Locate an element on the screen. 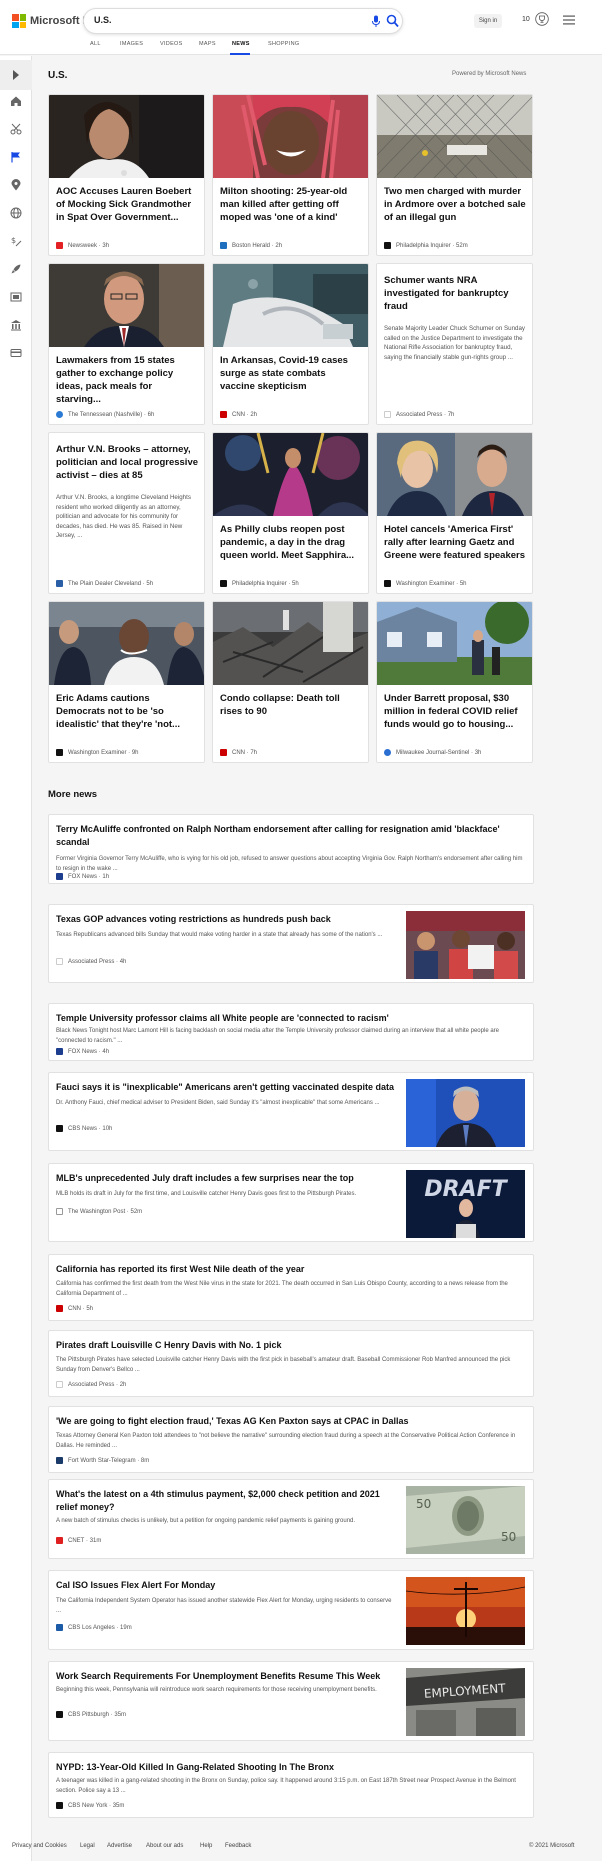 Image resolution: width=602 pixels, height=1861 pixels. tab-videos: VIDEOS is located at coordinates (171, 44).